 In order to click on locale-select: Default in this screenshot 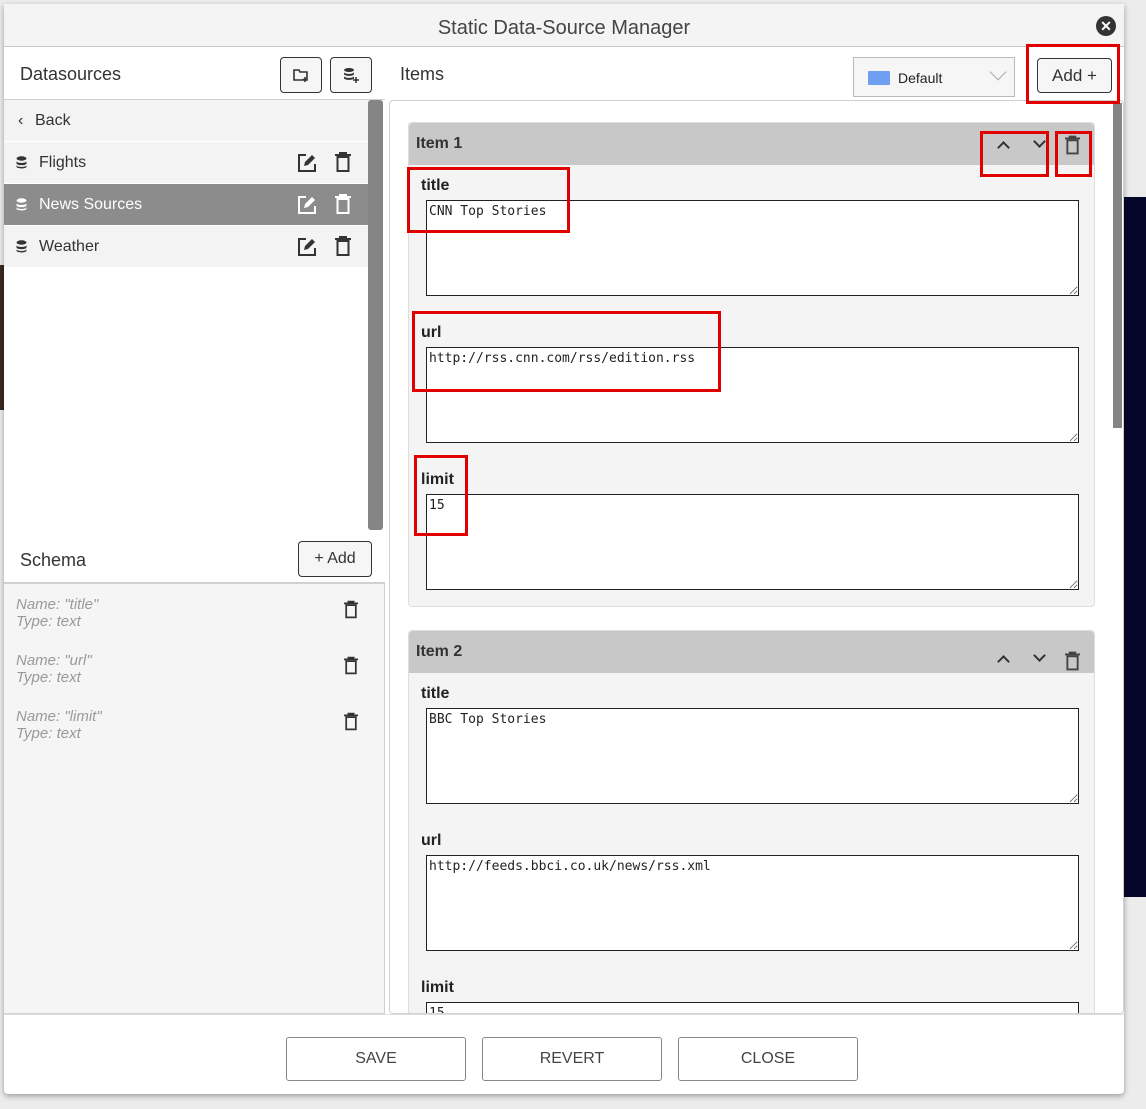, I will do `click(934, 77)`.